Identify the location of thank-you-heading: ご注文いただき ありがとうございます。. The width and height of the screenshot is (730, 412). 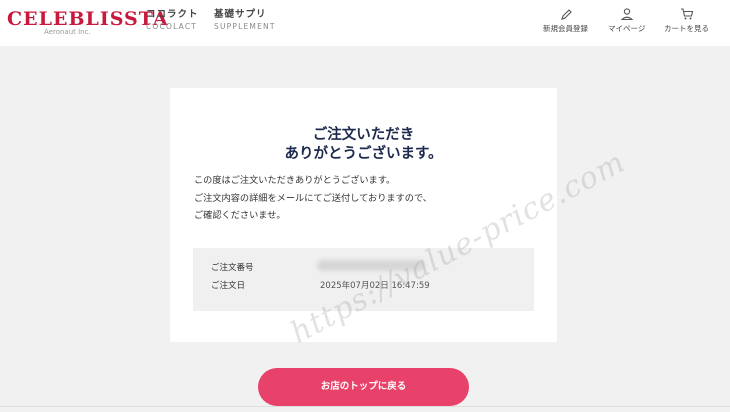
(363, 145).